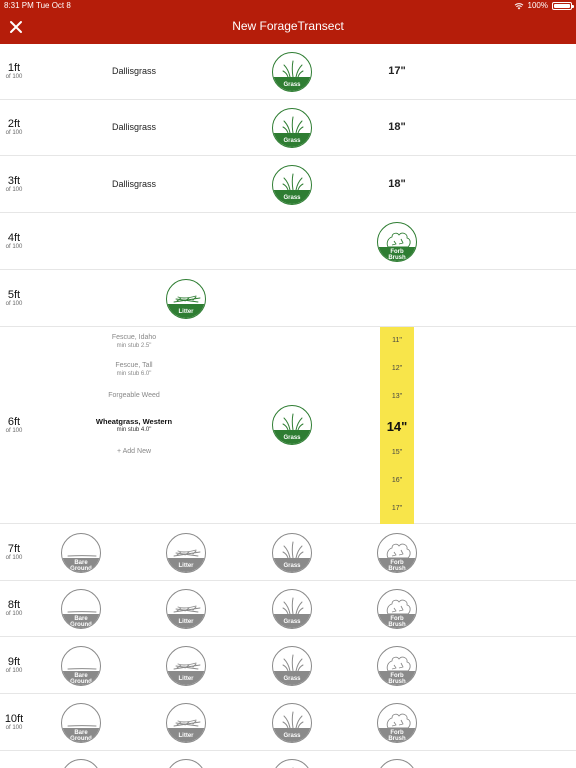  Describe the element at coordinates (14, 722) in the screenshot. I see `distance-label: 10ft of 100` at that location.